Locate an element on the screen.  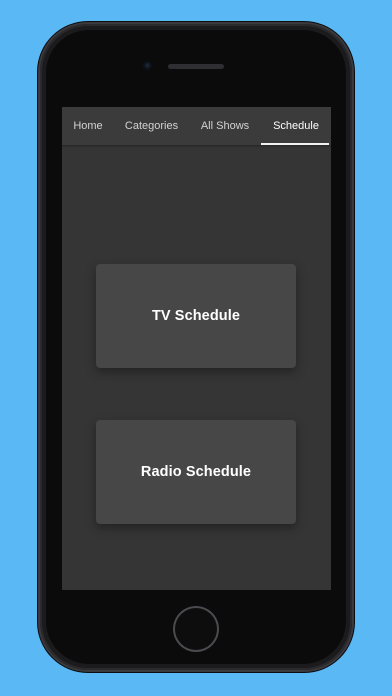
tv-schedule-label: TV Schedule is located at coordinates (196, 316).